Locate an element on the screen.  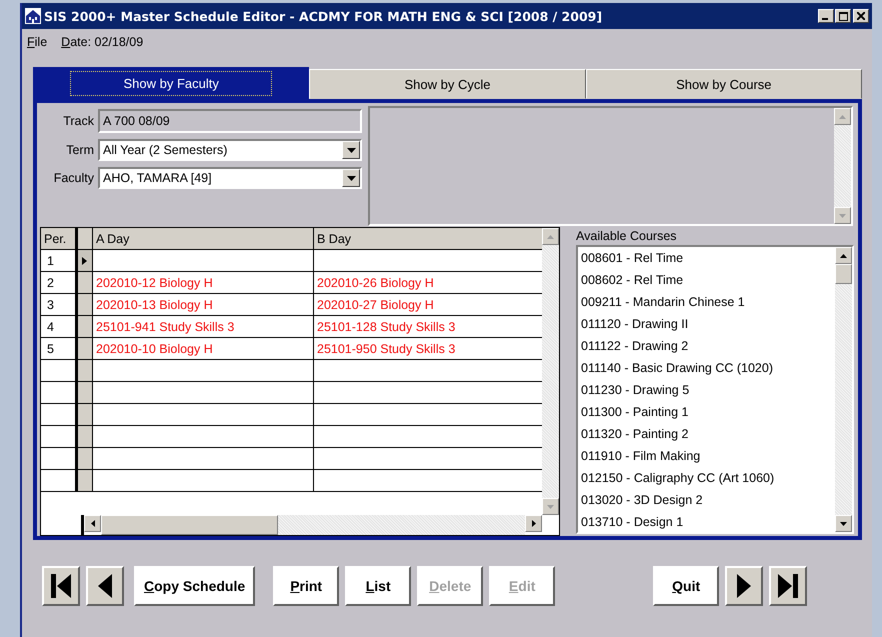
tab: Show by Faculty is located at coordinates (171, 83).